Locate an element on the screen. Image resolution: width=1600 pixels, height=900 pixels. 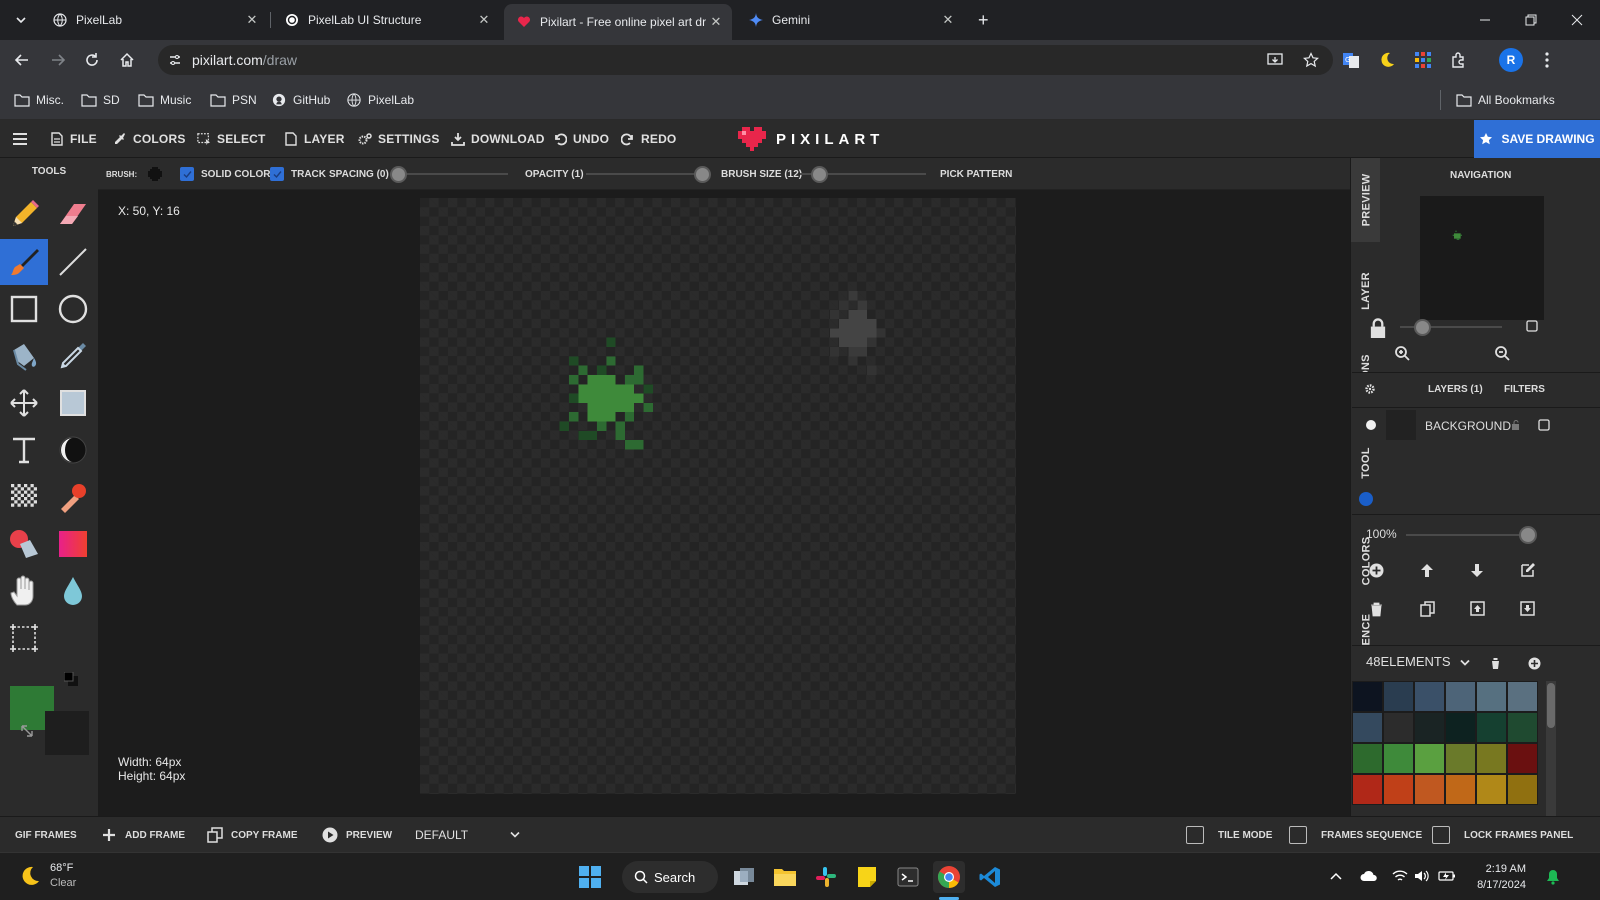
menu-file: FILE is located at coordinates (73, 139).